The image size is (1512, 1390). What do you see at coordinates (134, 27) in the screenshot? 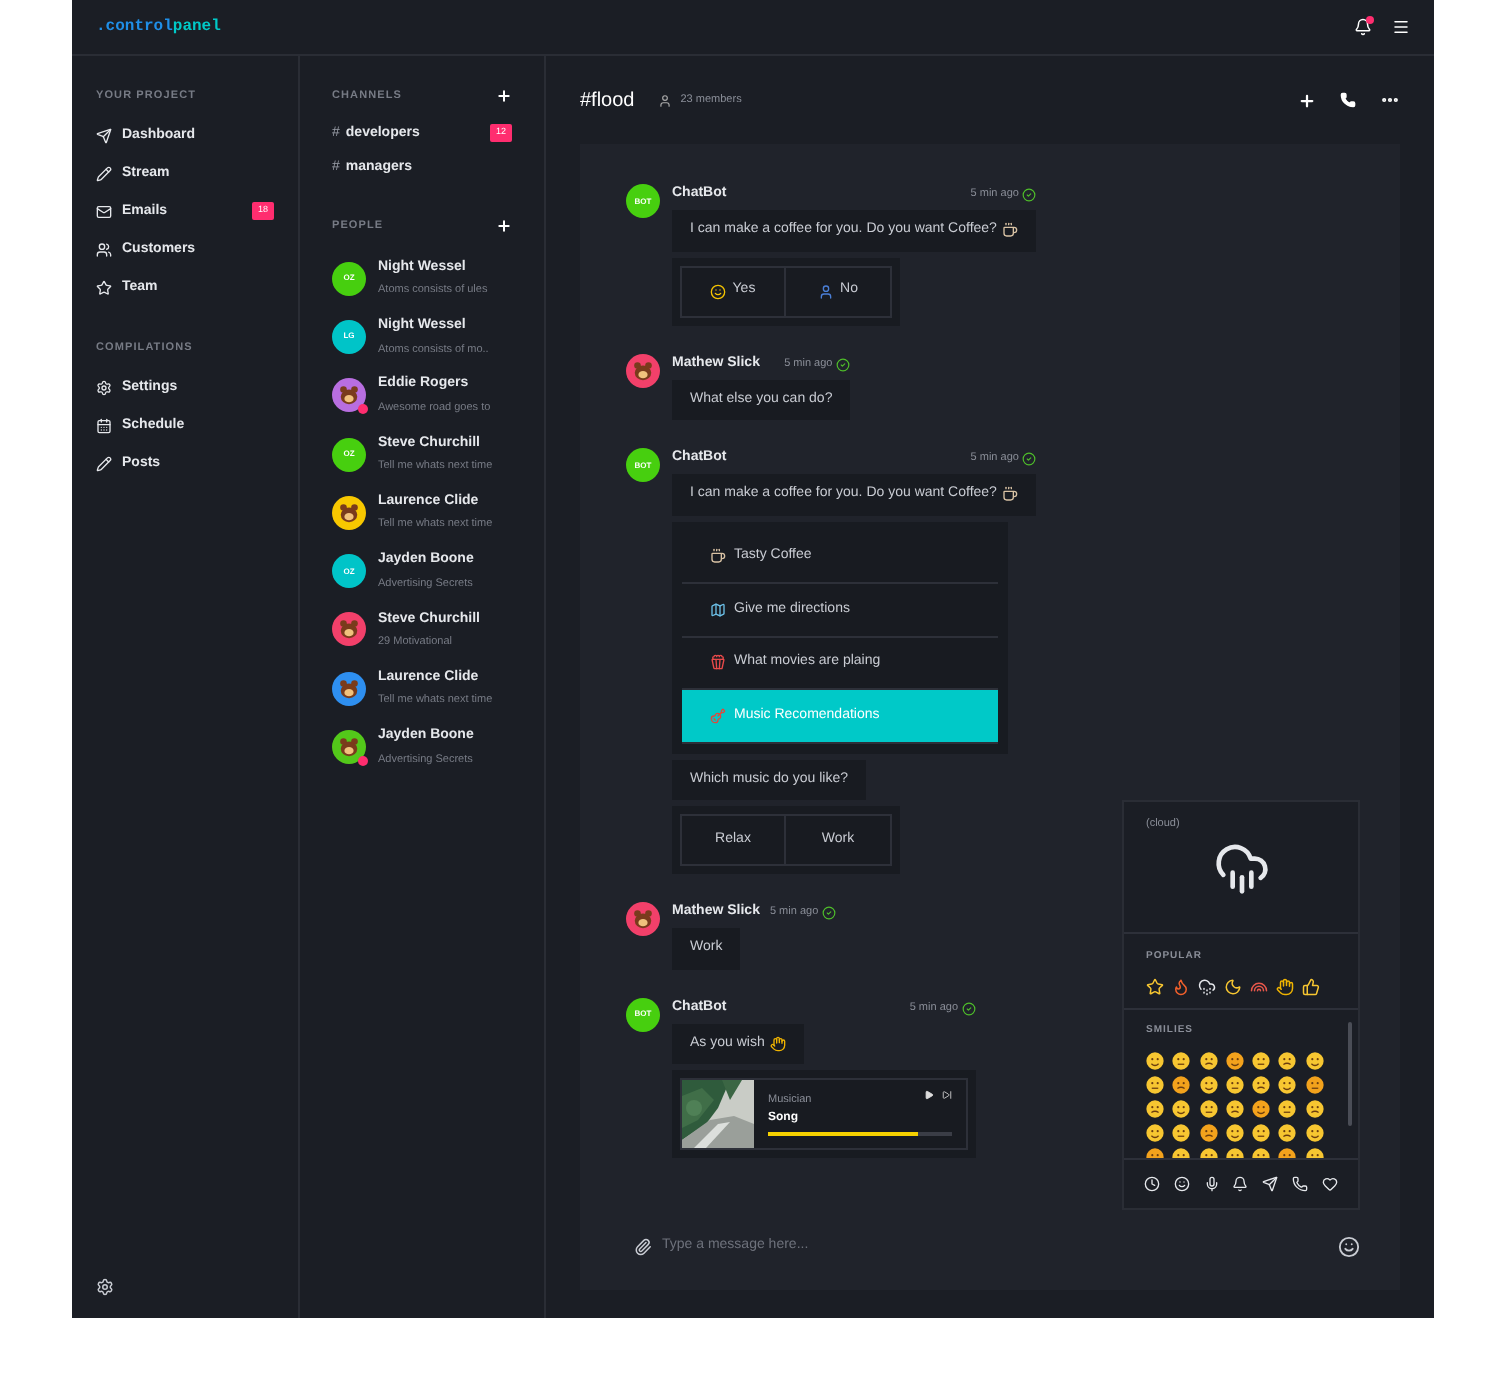
I see `logo-text: .control` at bounding box center [134, 27].